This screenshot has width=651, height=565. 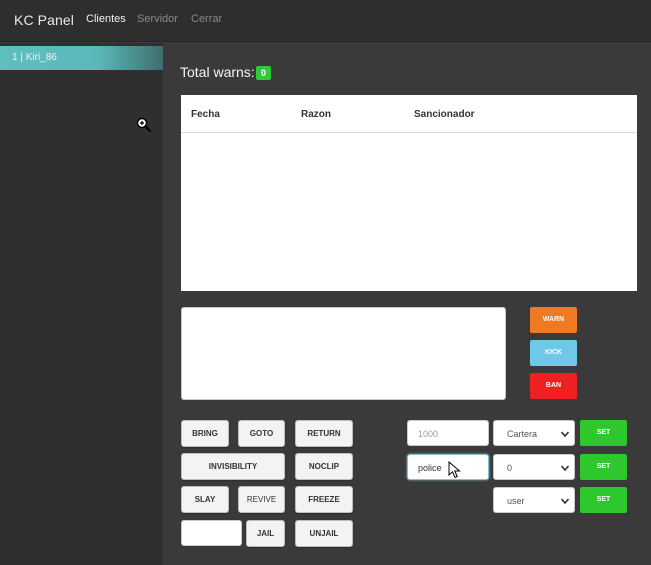 What do you see at coordinates (205, 114) in the screenshot?
I see `column-header-fecha: Fecha` at bounding box center [205, 114].